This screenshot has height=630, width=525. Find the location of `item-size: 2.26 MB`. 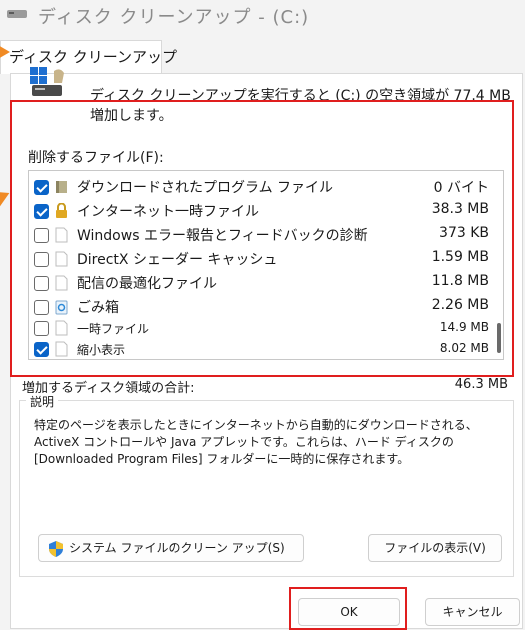

item-size: 2.26 MB is located at coordinates (460, 305).